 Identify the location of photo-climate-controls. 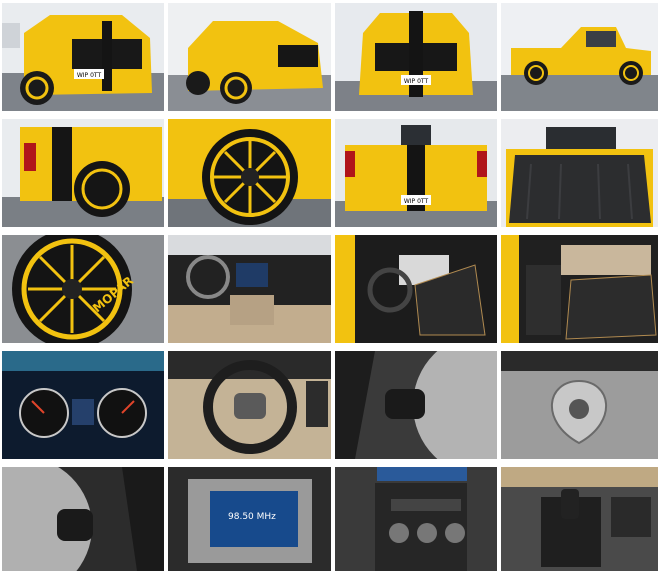
(416, 519).